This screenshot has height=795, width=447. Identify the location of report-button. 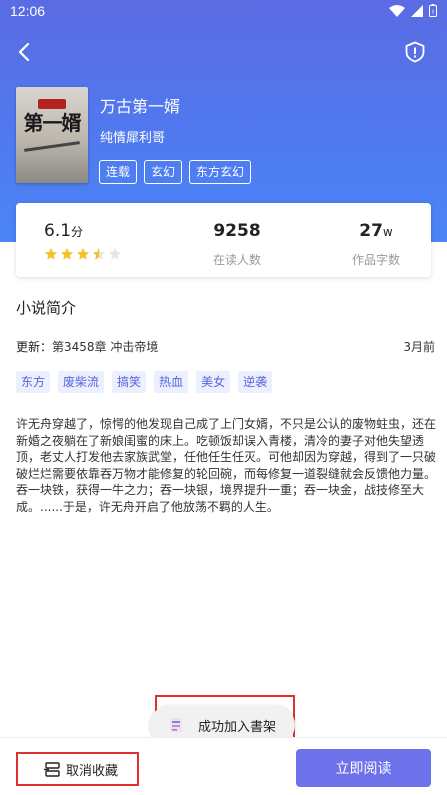
(415, 52).